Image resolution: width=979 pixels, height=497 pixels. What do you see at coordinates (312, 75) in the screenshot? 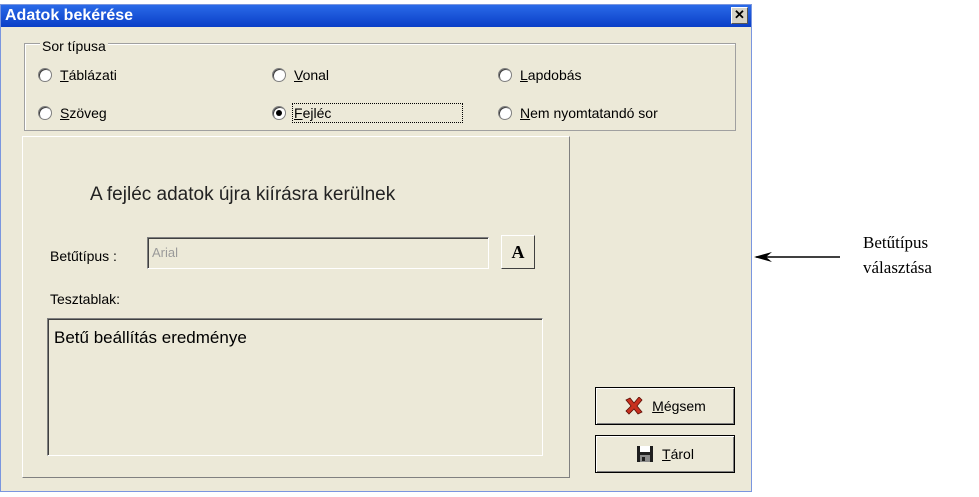
I see `radio-label-vonal: Vonal` at bounding box center [312, 75].